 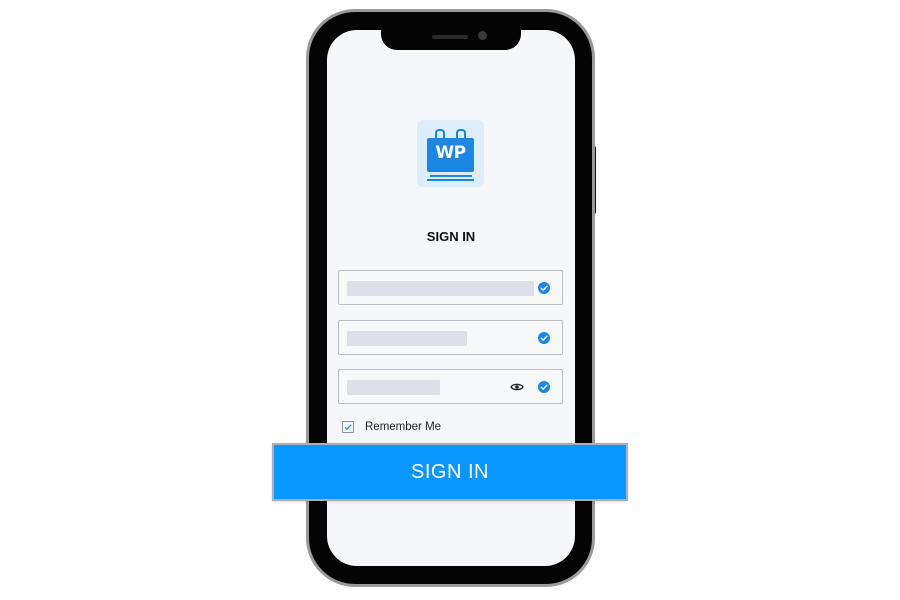 I want to click on email-placeholder-bar, so click(x=407, y=338).